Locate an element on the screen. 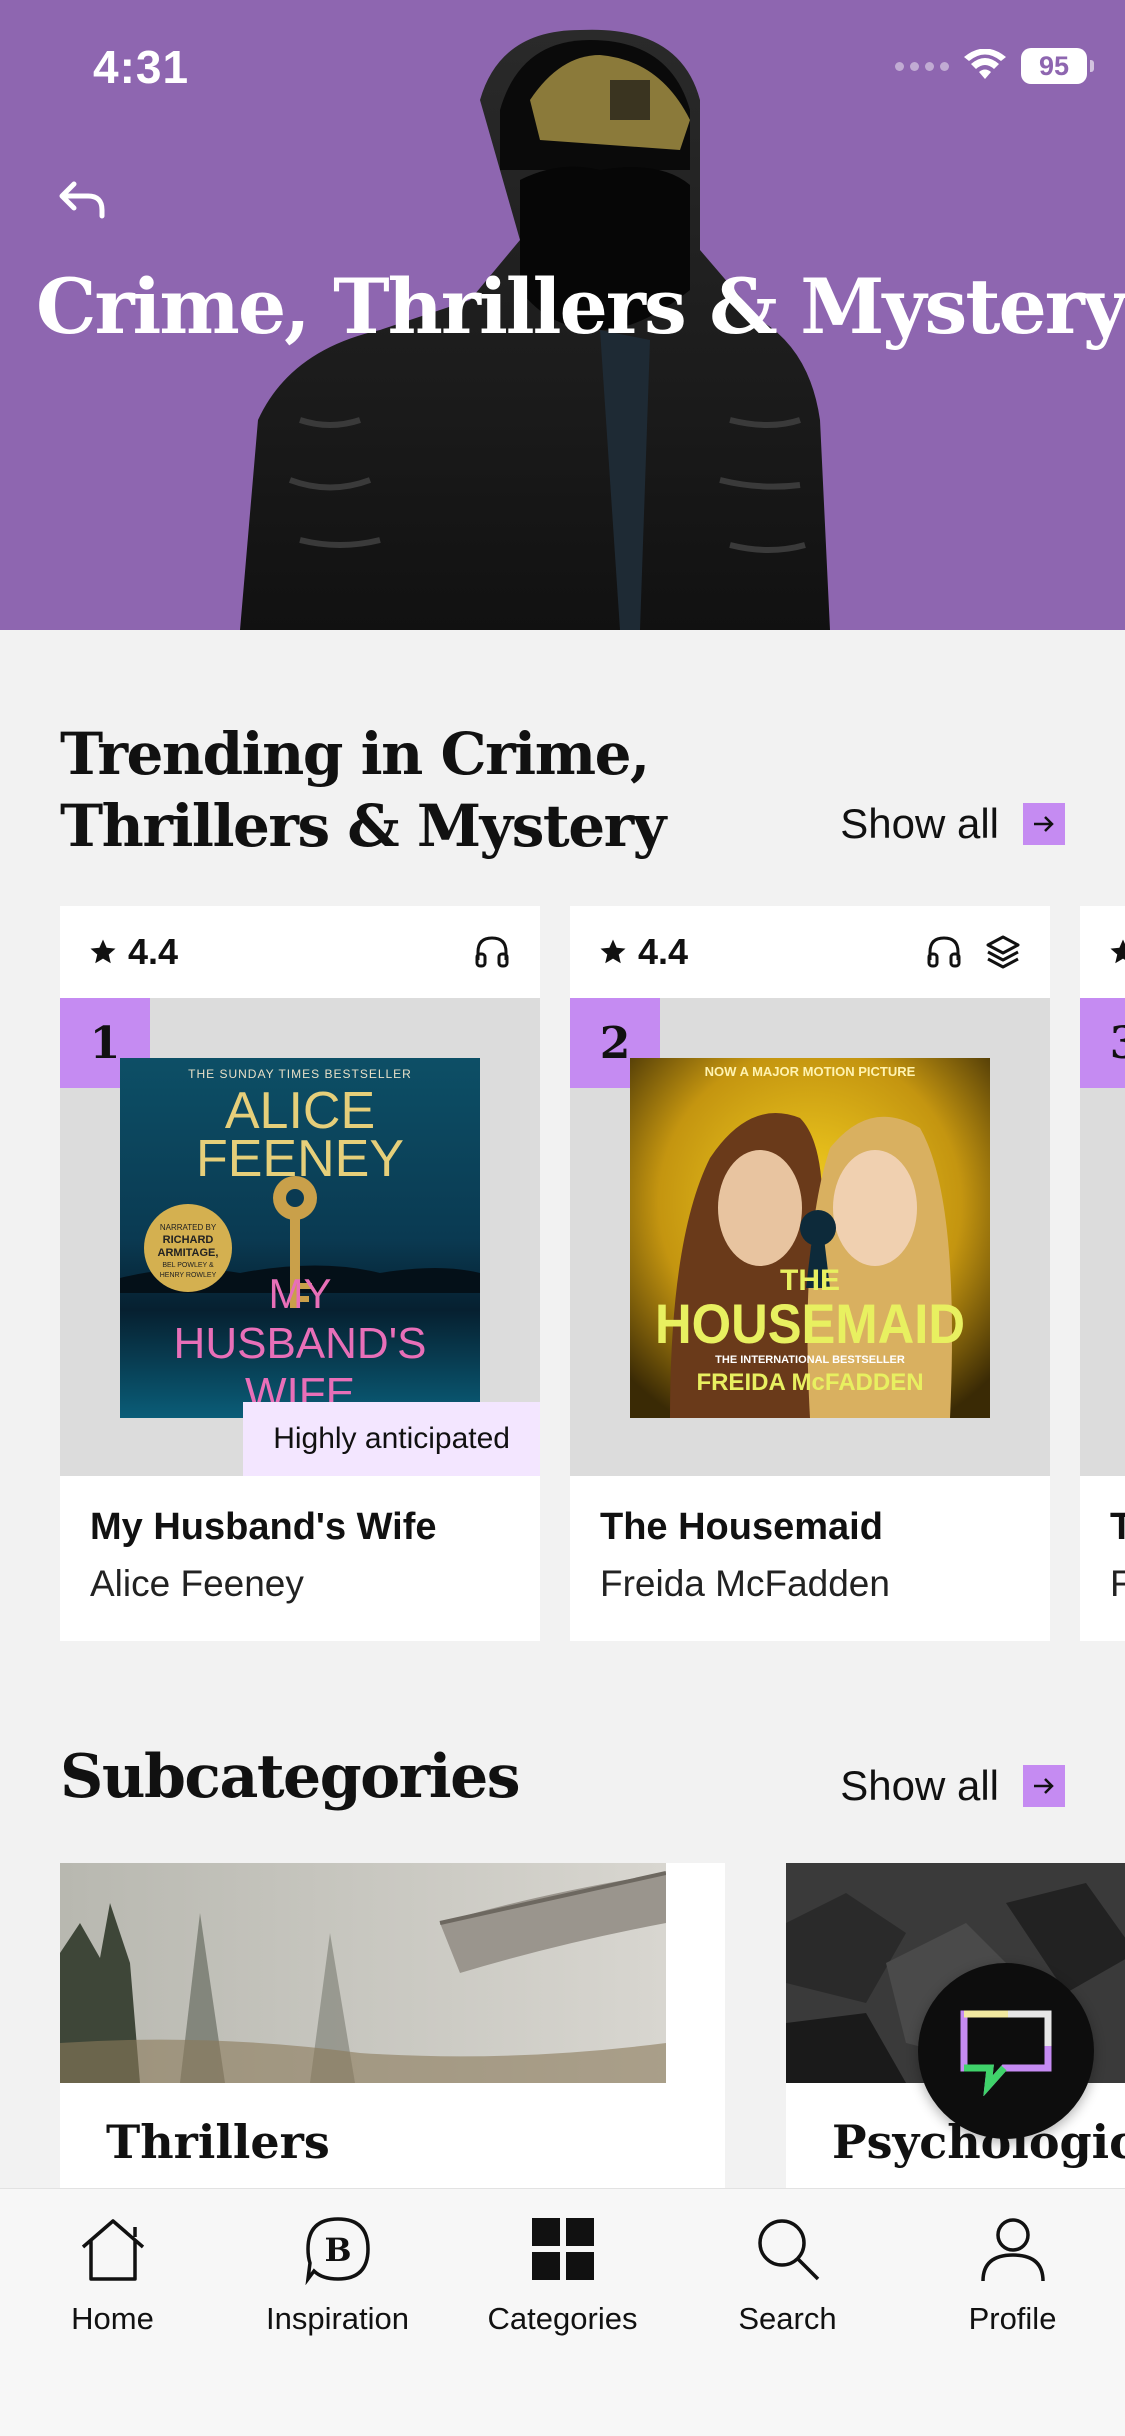  book-author: Freida McFadden is located at coordinates (745, 1583).